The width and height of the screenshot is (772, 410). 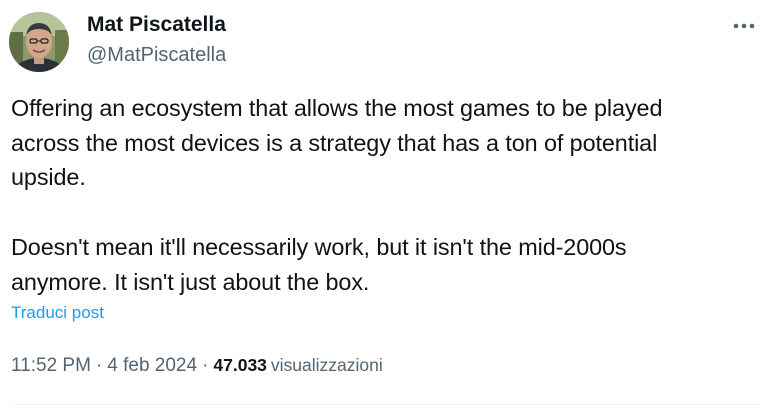 I want to click on profile-photo-icon, so click(x=39, y=42).